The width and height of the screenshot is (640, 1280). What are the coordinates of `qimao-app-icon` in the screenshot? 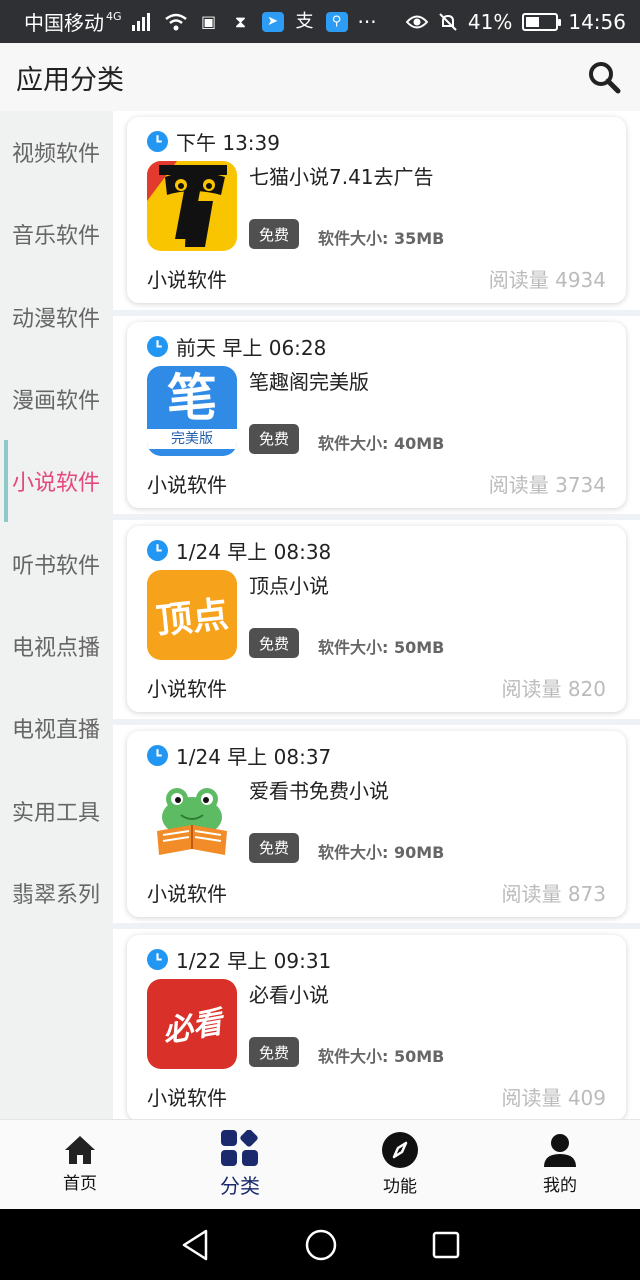 It's located at (192, 206).